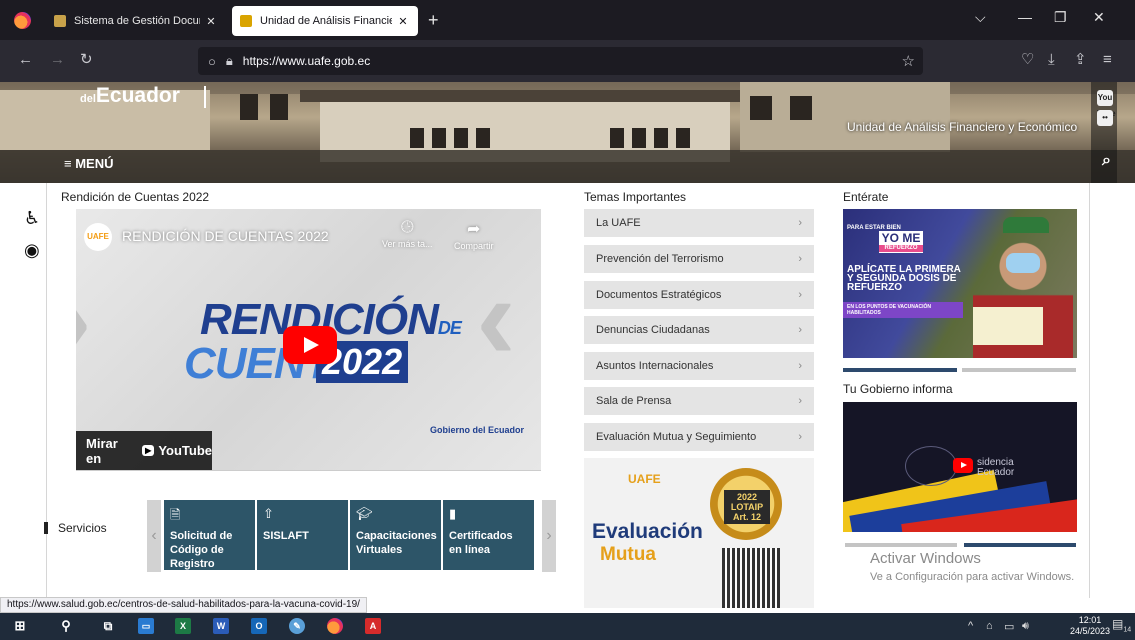  I want to click on clock-icon: 🕒︎, so click(407, 227).